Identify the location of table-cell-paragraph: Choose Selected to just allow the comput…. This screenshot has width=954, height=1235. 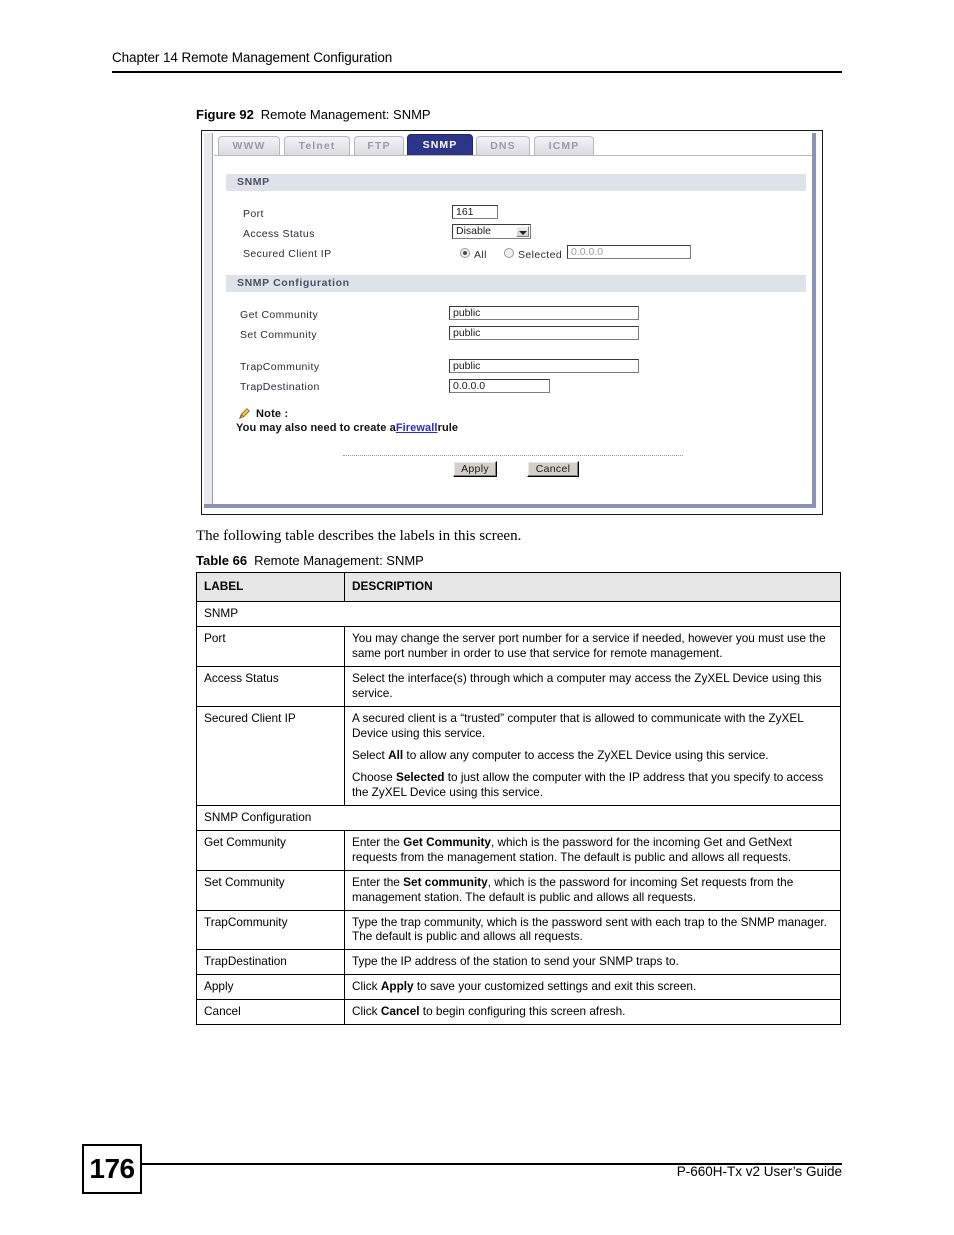
(592, 785).